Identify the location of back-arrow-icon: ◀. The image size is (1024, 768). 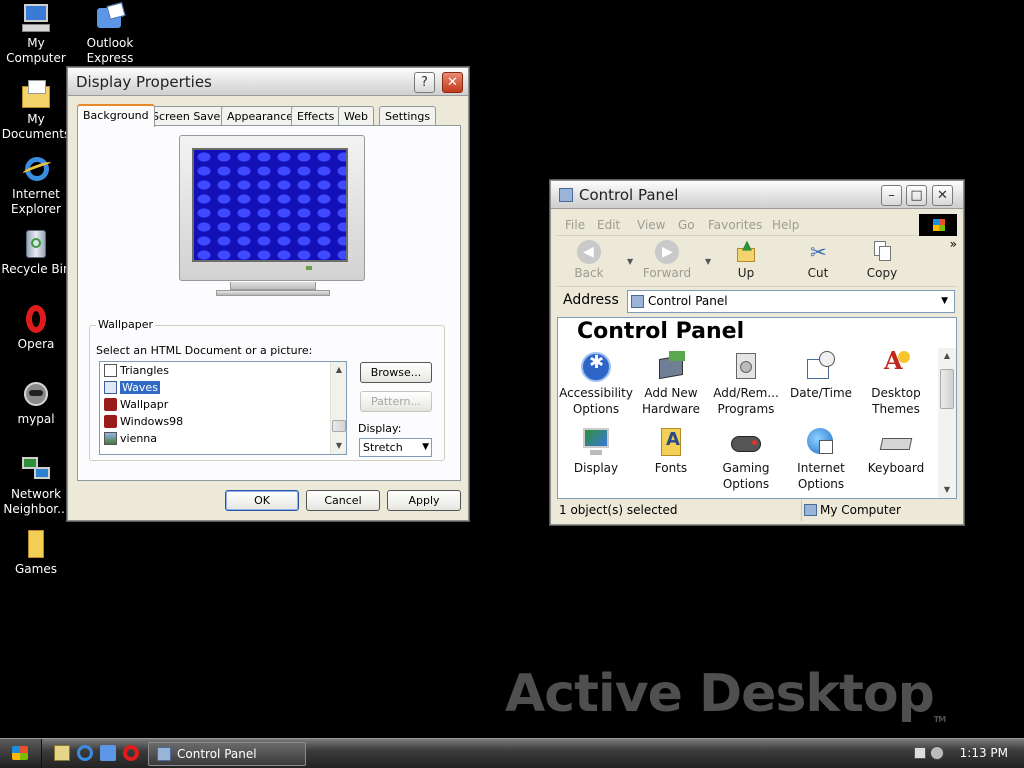
(589, 252).